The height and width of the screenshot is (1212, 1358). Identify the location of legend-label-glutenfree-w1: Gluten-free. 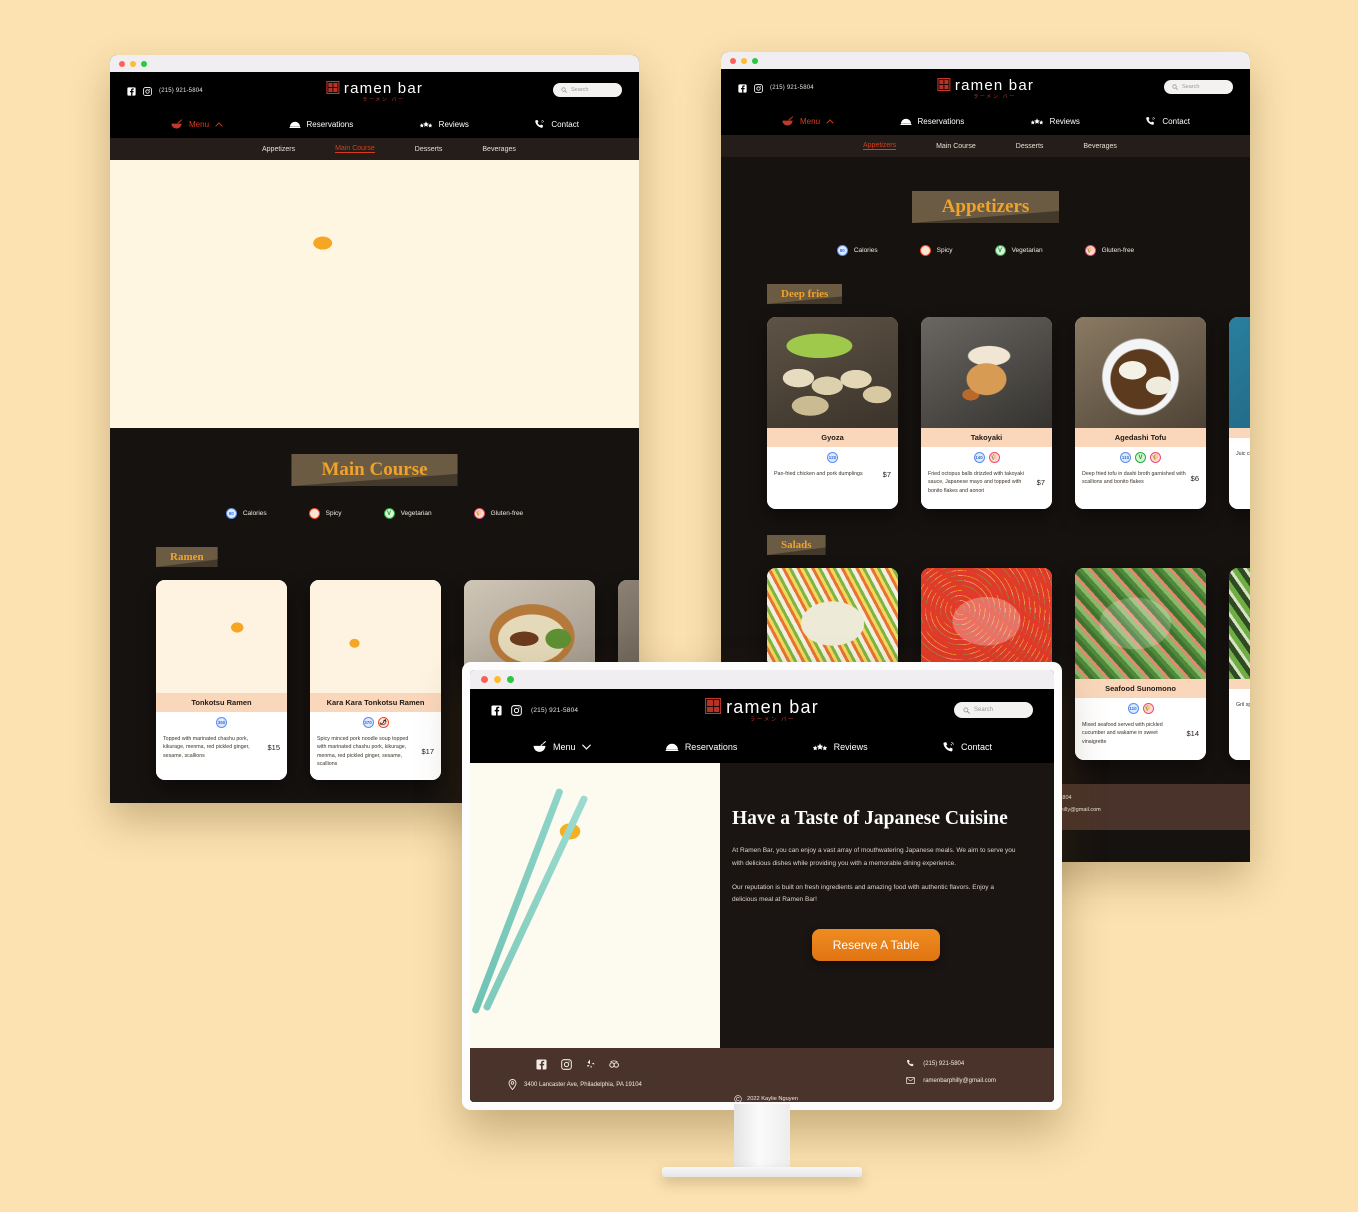
(507, 513).